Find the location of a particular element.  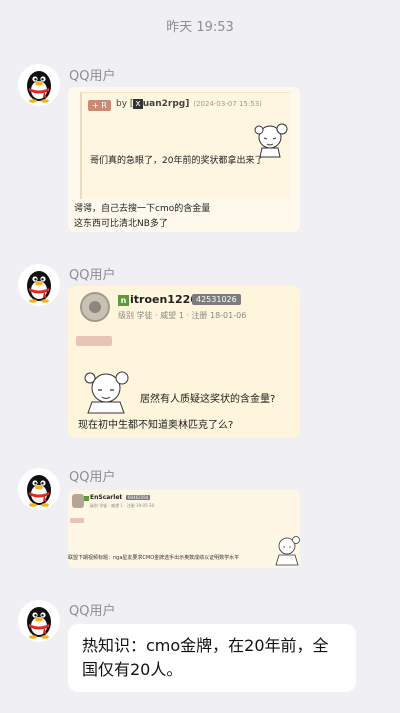

user-meta: 级别 学徒 · 威望 1 · 注册 19-05-30 is located at coordinates (122, 505).